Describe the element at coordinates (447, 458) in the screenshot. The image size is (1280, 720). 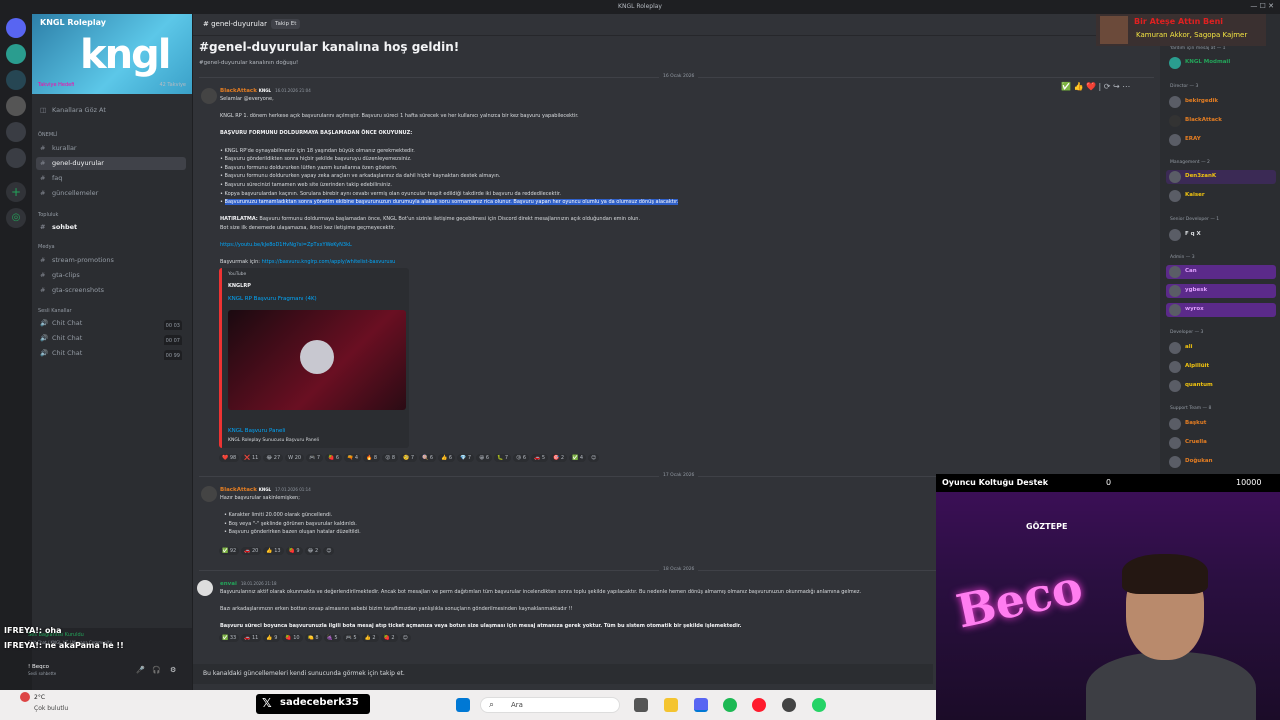
I see `reaction: 👍 6` at that location.